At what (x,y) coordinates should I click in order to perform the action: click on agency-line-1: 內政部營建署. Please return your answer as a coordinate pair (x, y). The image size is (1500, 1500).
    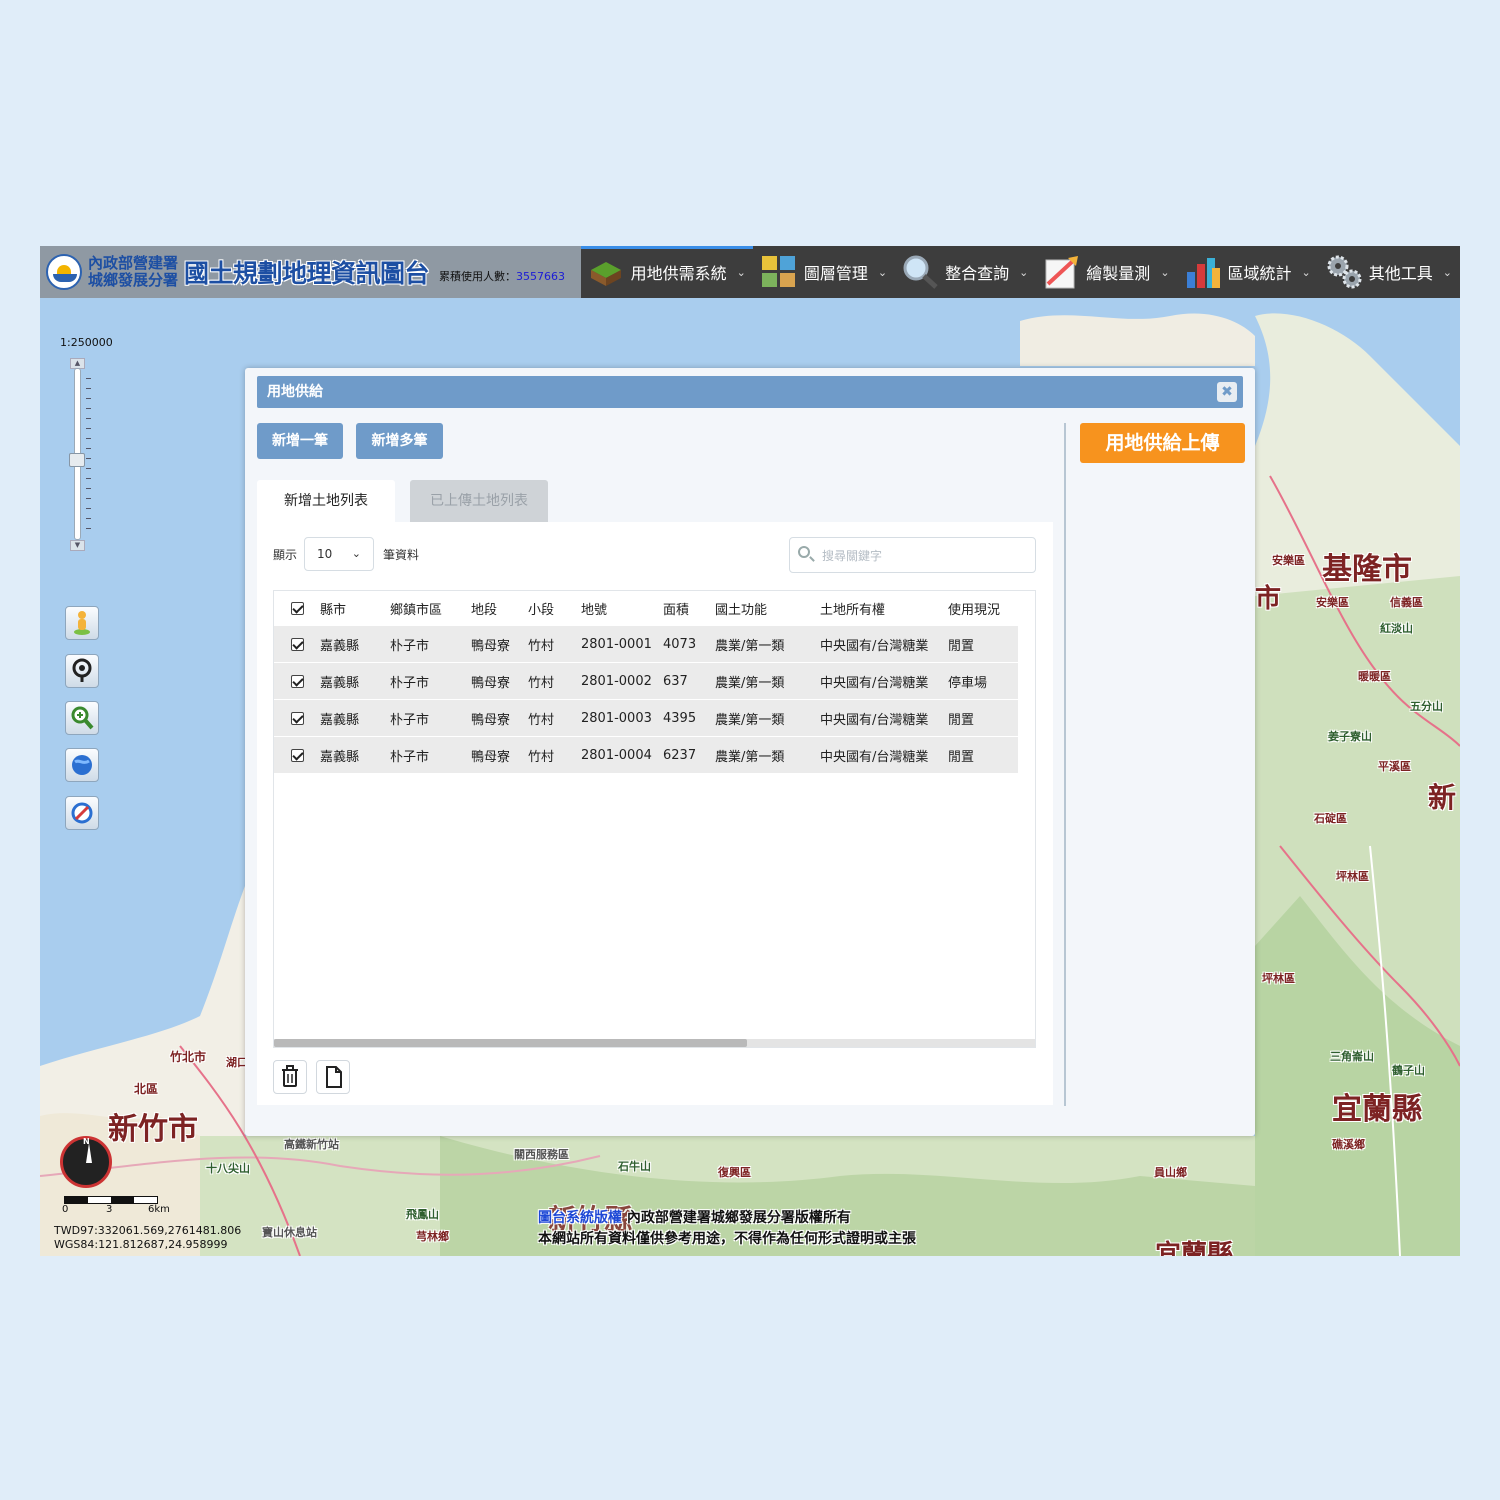
    Looking at the image, I should click on (133, 263).